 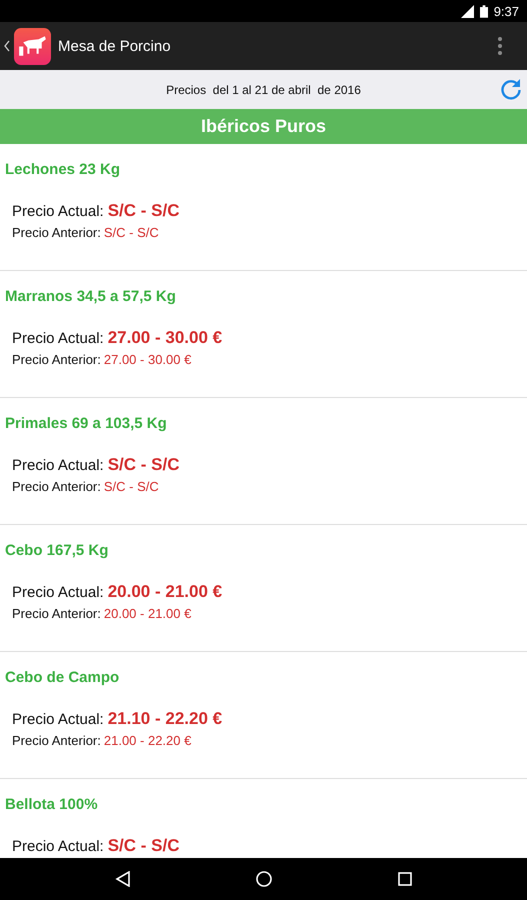 What do you see at coordinates (115, 46) in the screenshot?
I see `app-title: Mesa de Porcino` at bounding box center [115, 46].